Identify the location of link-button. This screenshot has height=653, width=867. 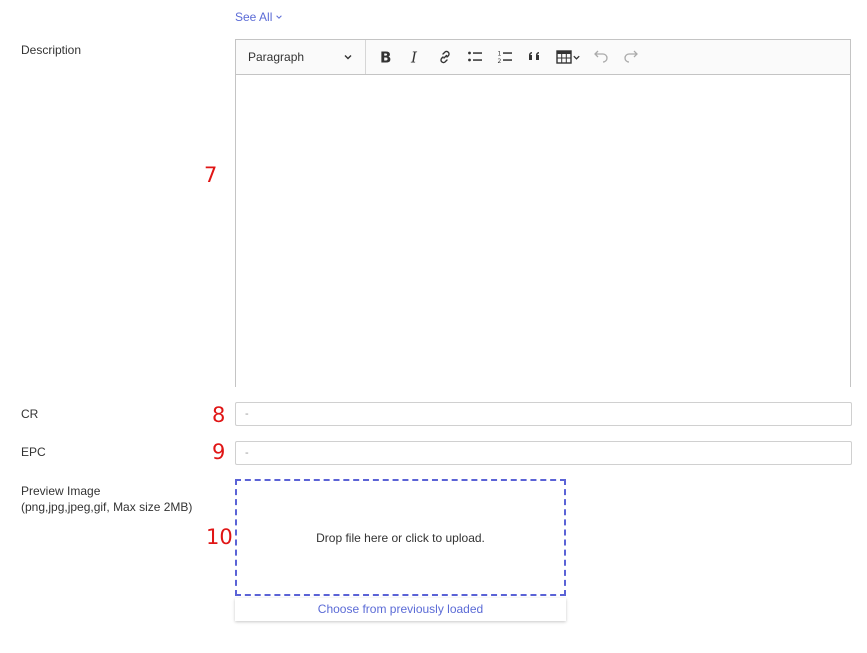
(445, 57).